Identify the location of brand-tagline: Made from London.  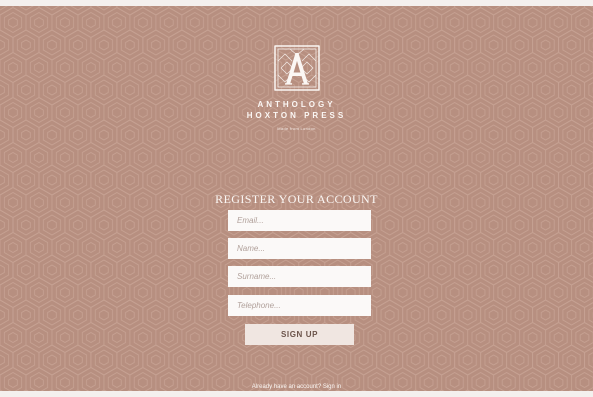
(296, 128).